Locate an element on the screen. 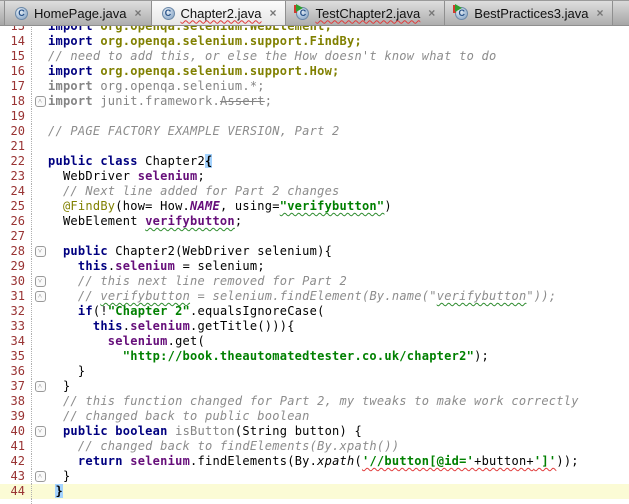 The height and width of the screenshot is (504, 629). code-line: 44 } is located at coordinates (314, 491).